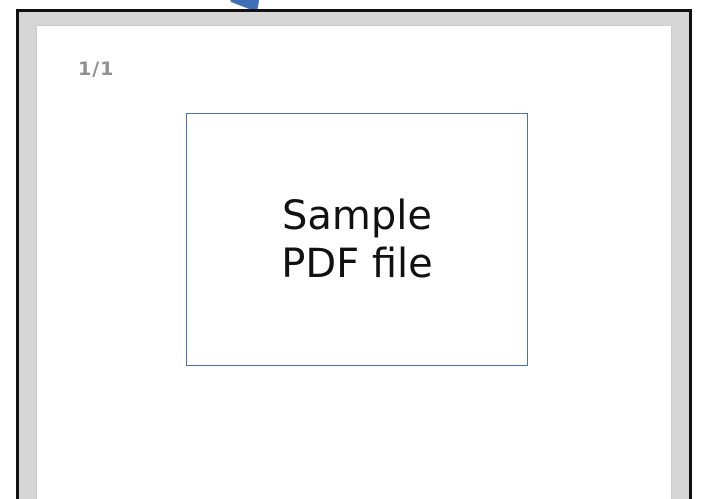 The image size is (707, 499). Describe the element at coordinates (357, 263) in the screenshot. I see `document-text-line-2: PDF file` at that location.